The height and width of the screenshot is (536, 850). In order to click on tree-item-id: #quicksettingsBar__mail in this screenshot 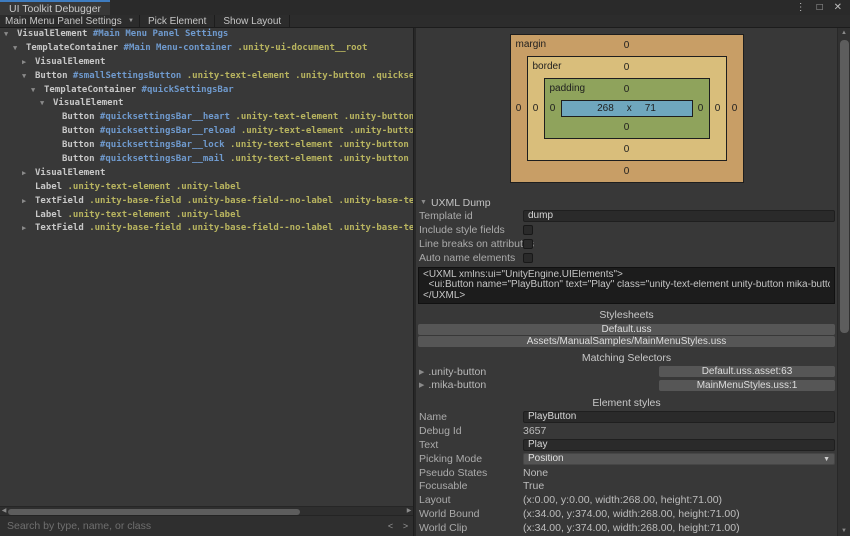, I will do `click(159, 159)`.